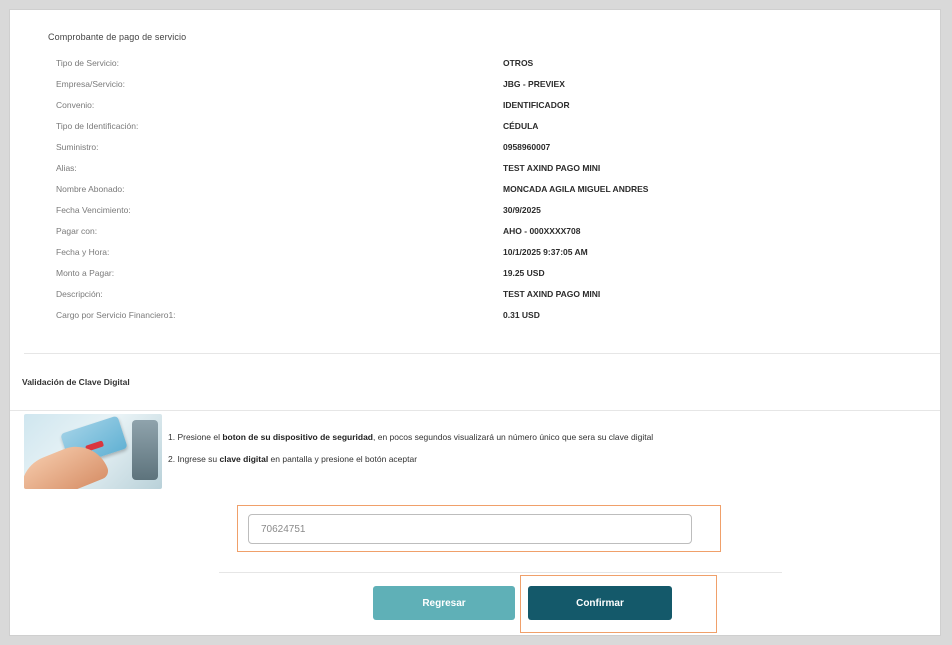  I want to click on detail-value: AHO - 000XXXX708, so click(542, 231).